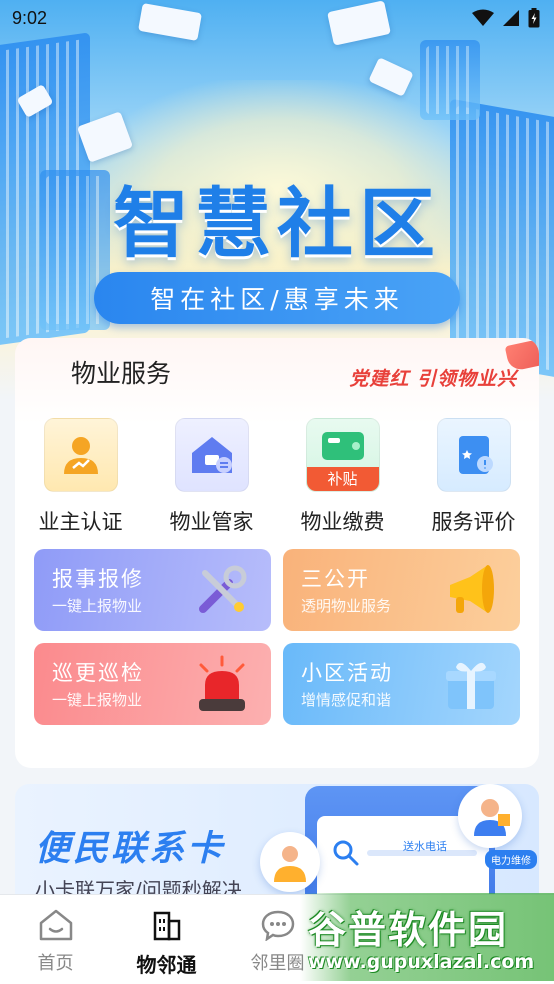 The width and height of the screenshot is (554, 984). What do you see at coordinates (346, 853) in the screenshot?
I see `search-icon` at bounding box center [346, 853].